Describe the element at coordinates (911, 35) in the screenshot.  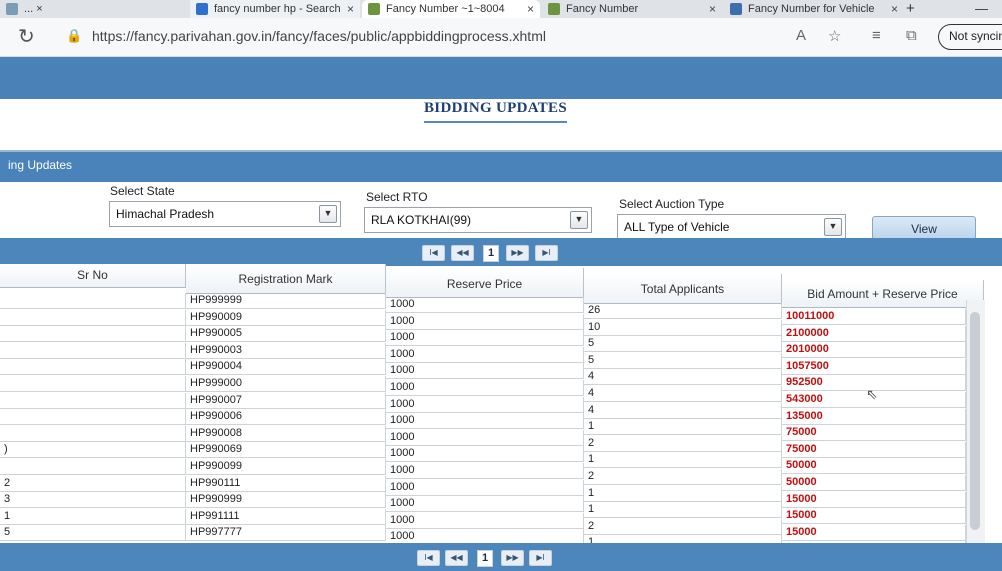
I see `collections-icon: ⧉` at that location.